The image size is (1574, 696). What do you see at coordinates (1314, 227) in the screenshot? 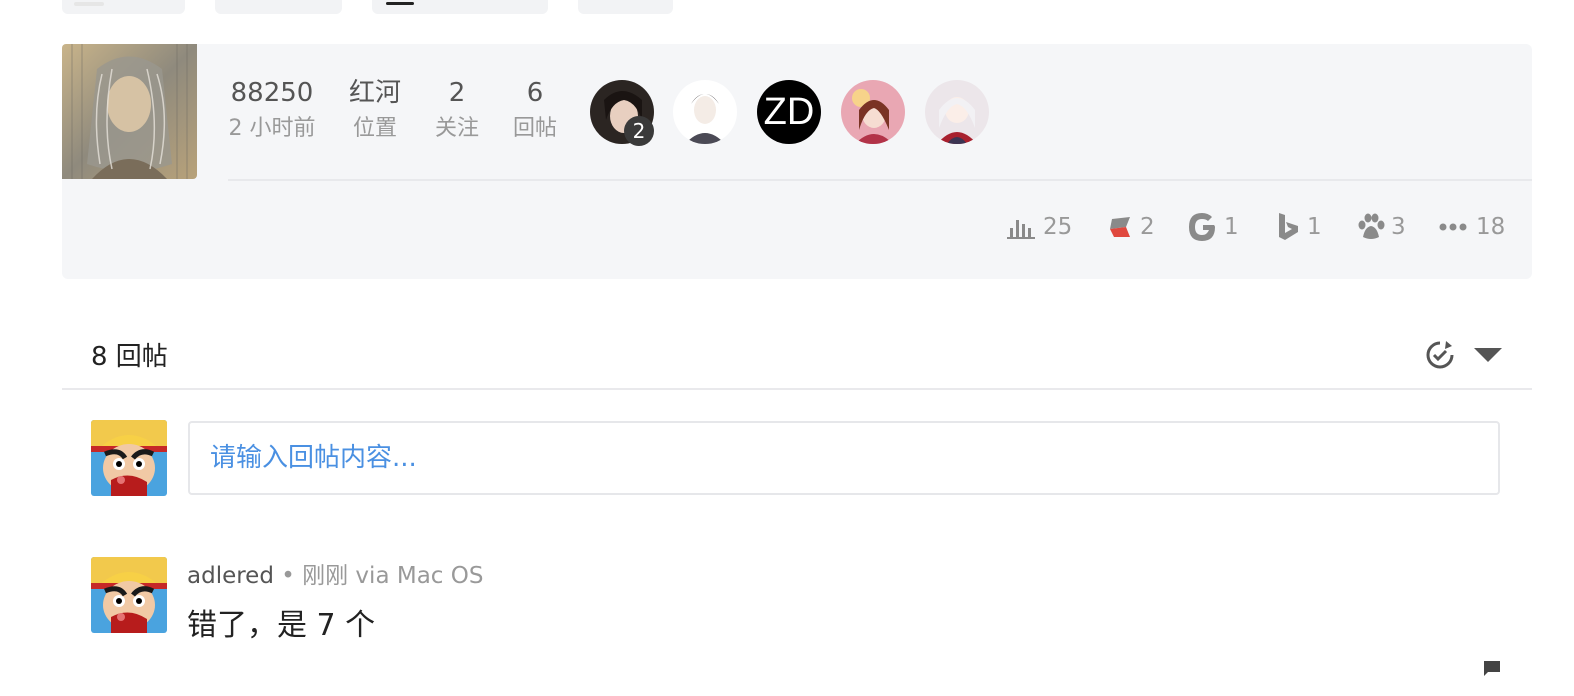
I see `source-bing-count: 1` at bounding box center [1314, 227].